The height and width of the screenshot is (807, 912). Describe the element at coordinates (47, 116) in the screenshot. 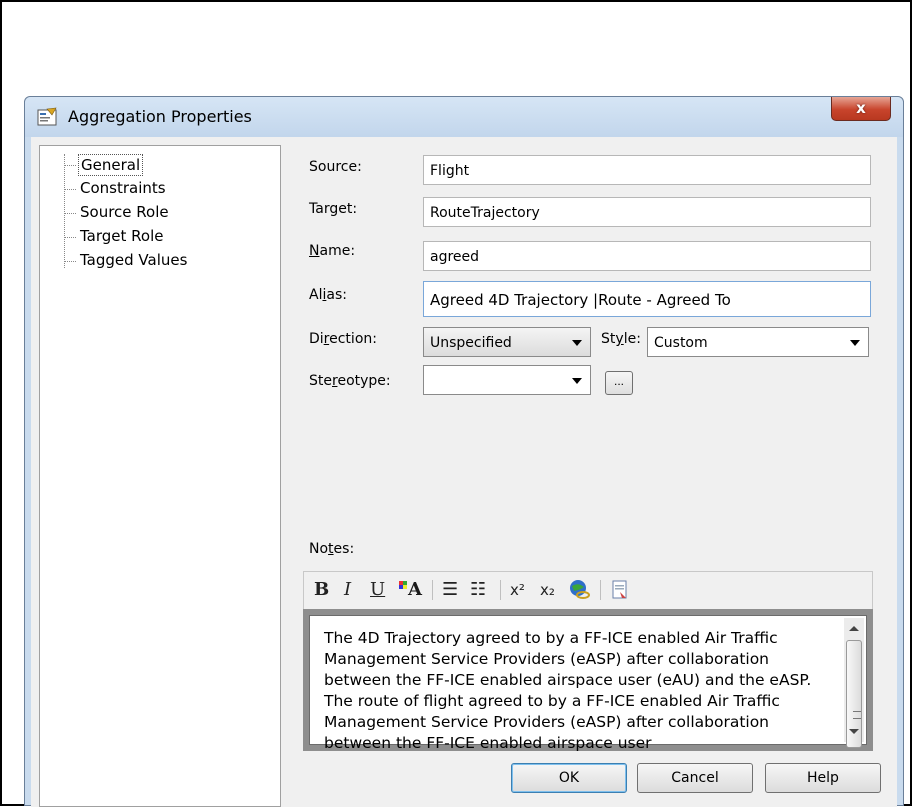

I see `properties-icon` at that location.